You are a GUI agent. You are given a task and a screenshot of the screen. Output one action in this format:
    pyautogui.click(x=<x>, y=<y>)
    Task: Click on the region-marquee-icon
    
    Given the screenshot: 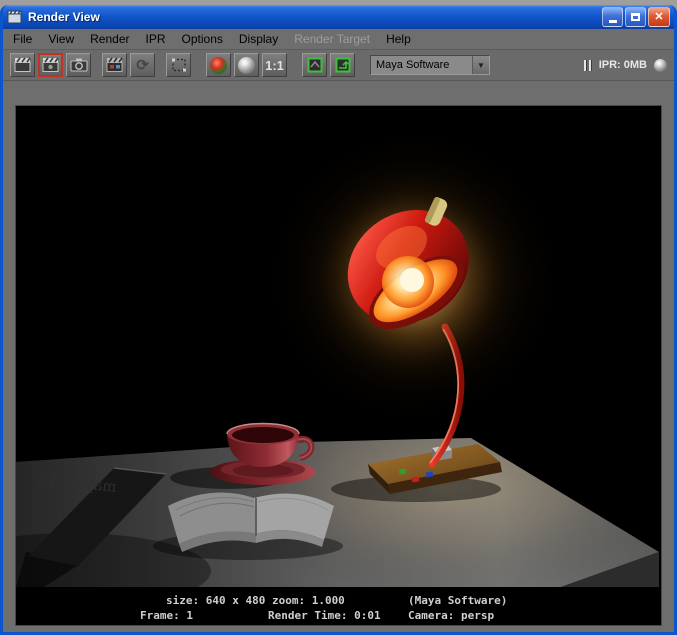 What is the action you would take?
    pyautogui.click(x=178, y=65)
    